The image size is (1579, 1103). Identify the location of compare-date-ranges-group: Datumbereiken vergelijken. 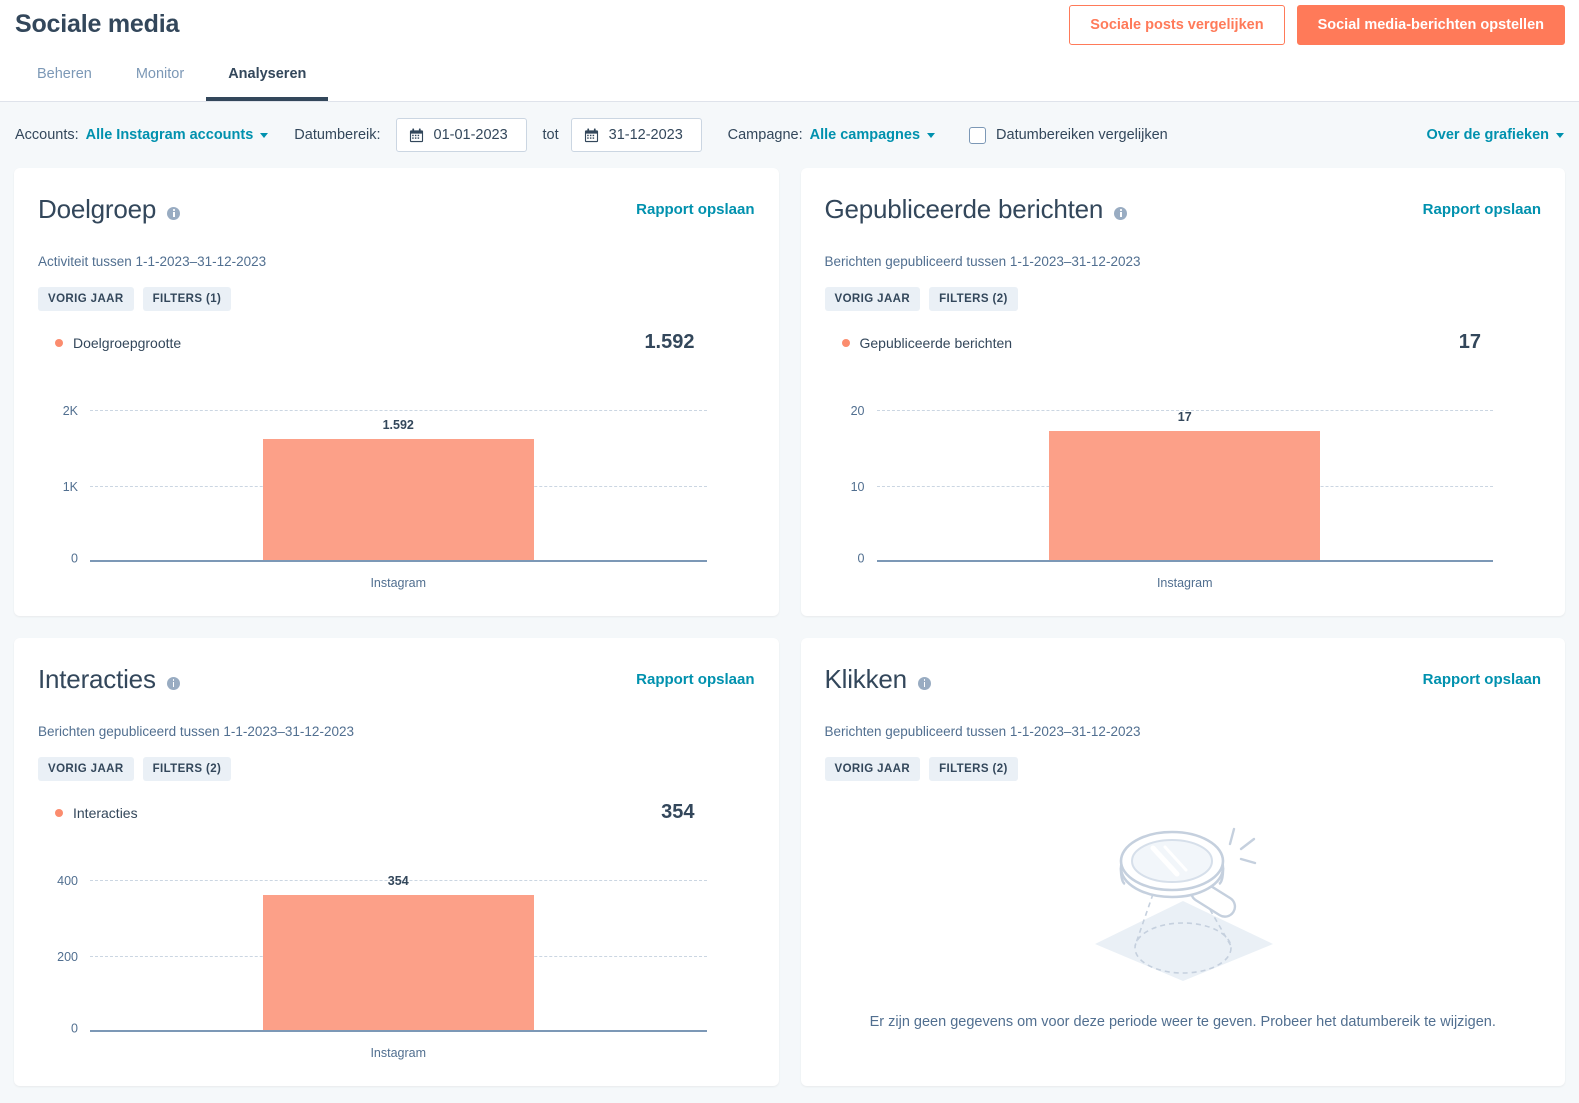
(1068, 135).